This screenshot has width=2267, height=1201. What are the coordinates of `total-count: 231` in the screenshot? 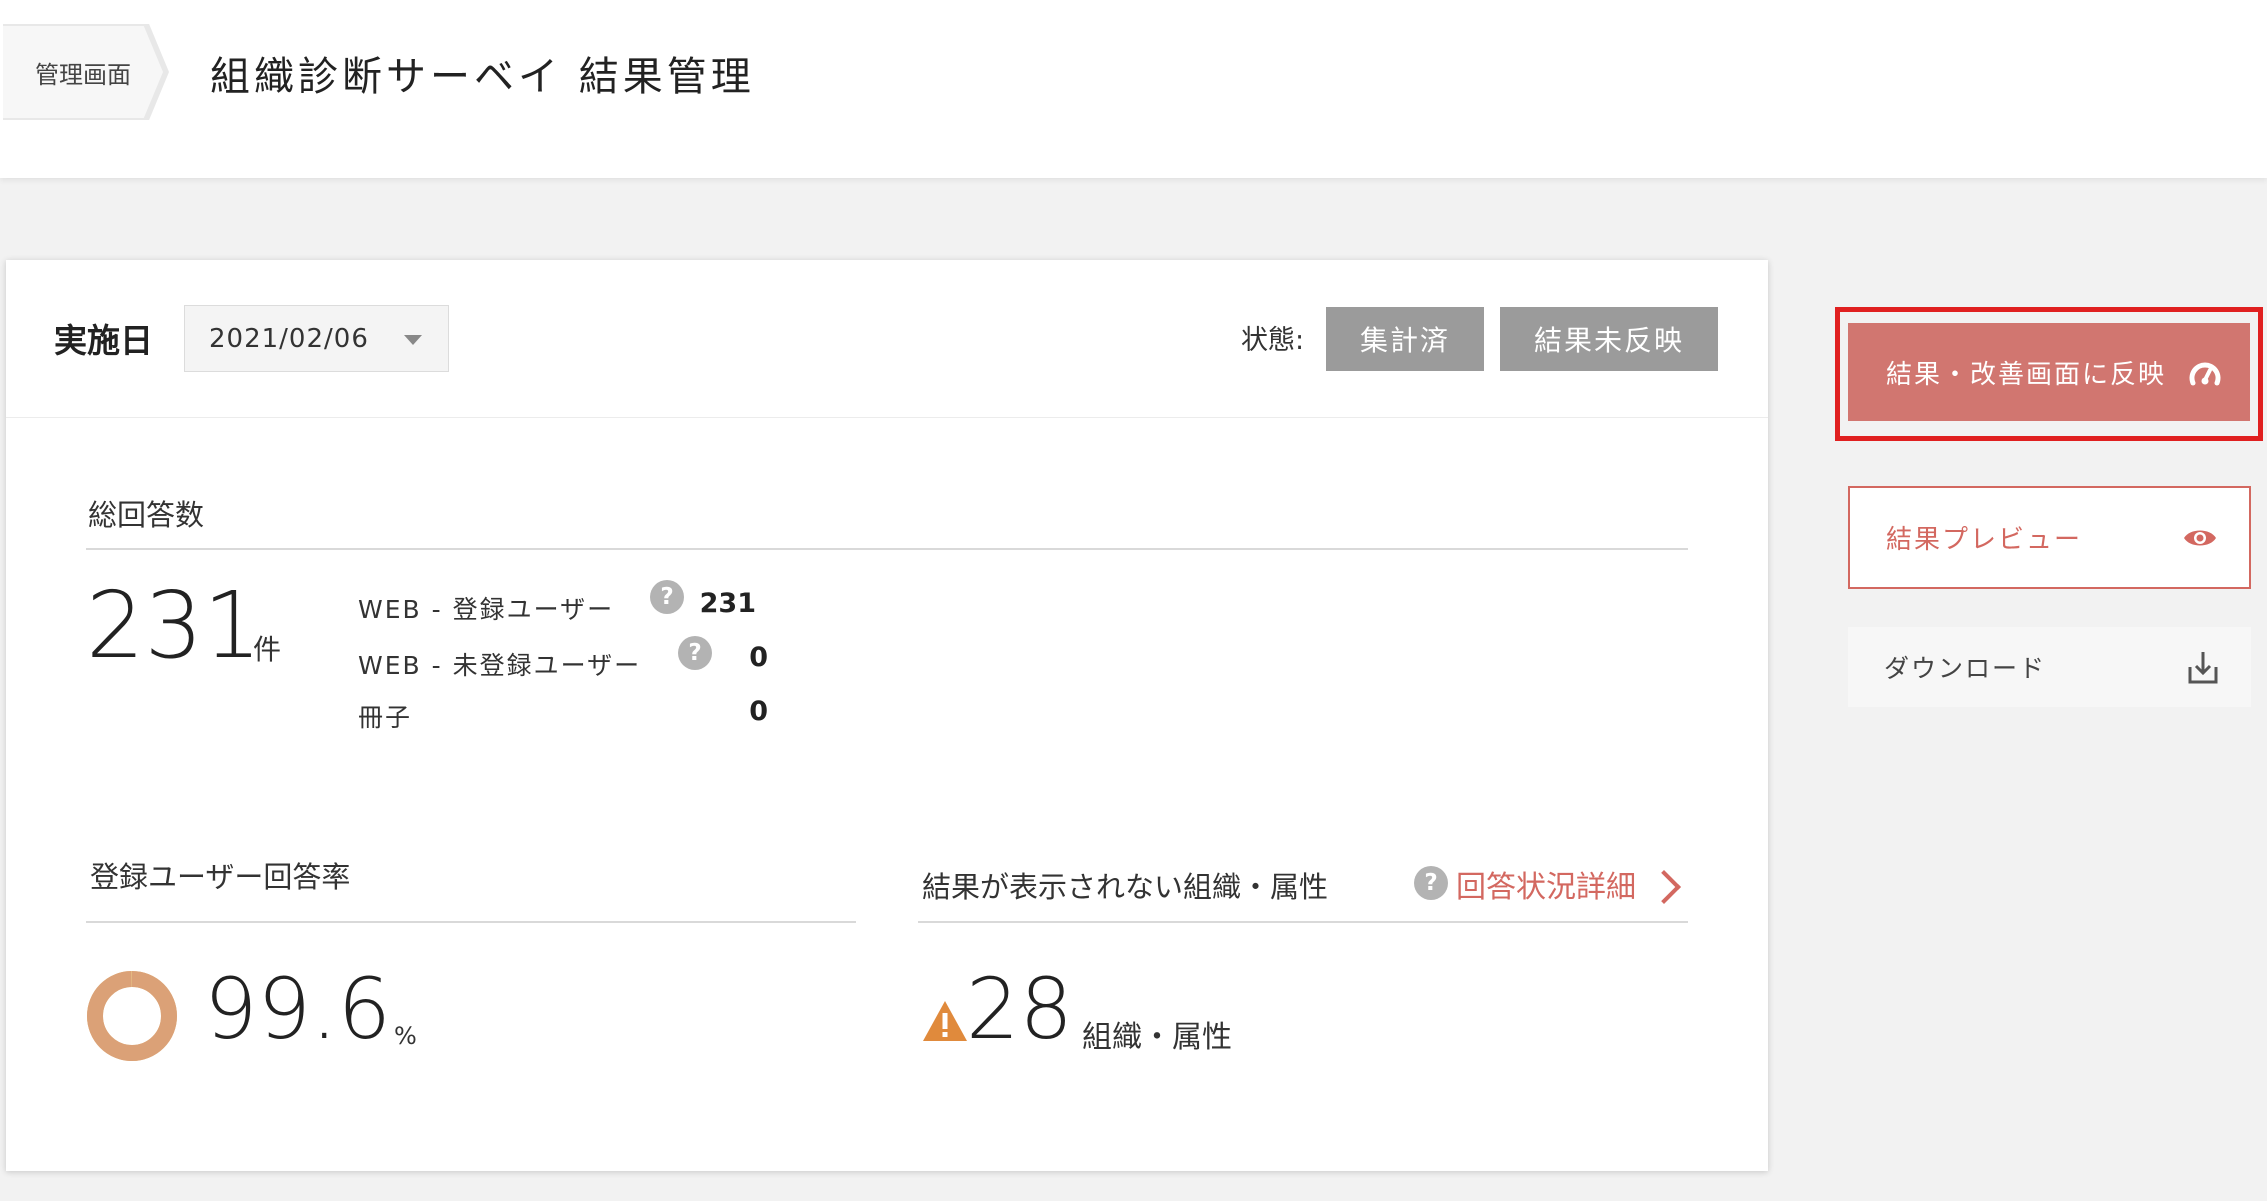 It's located at (174, 625).